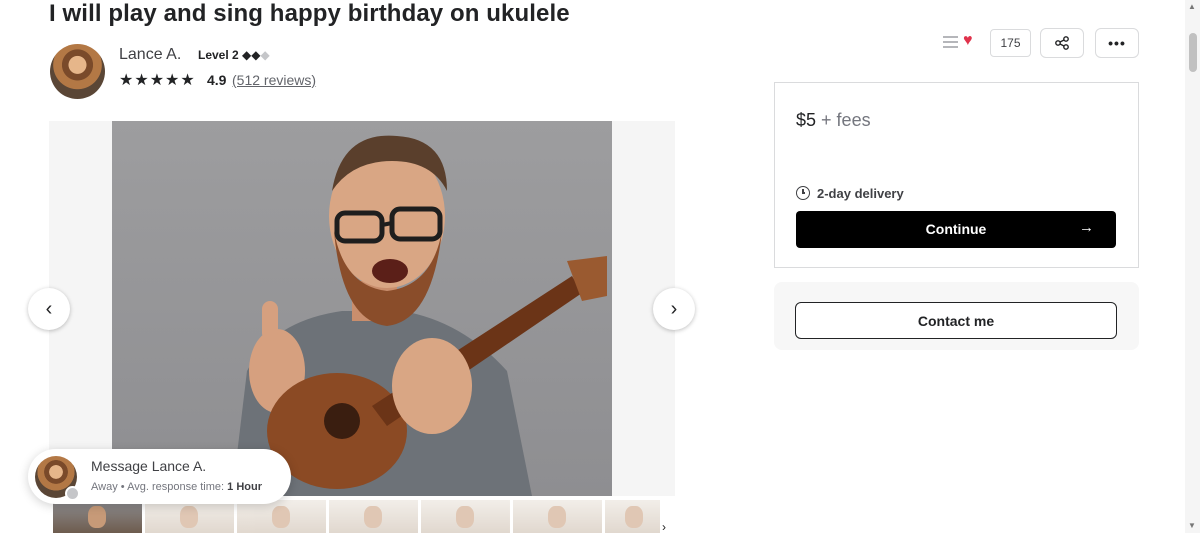  Describe the element at coordinates (846, 120) in the screenshot. I see `price-fees: + fees` at that location.